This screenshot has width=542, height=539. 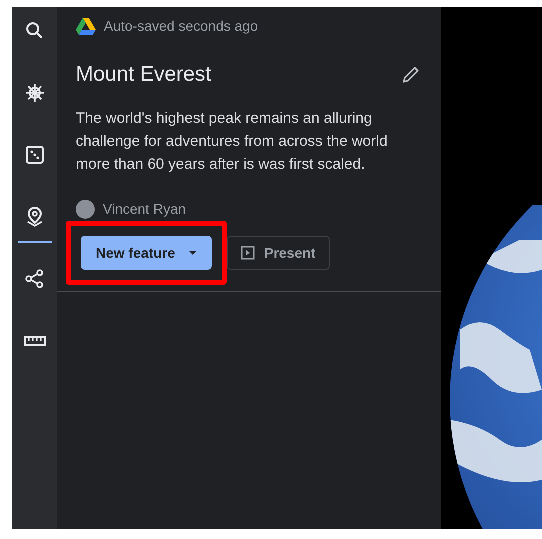 I want to click on dice-icon, so click(x=35, y=155).